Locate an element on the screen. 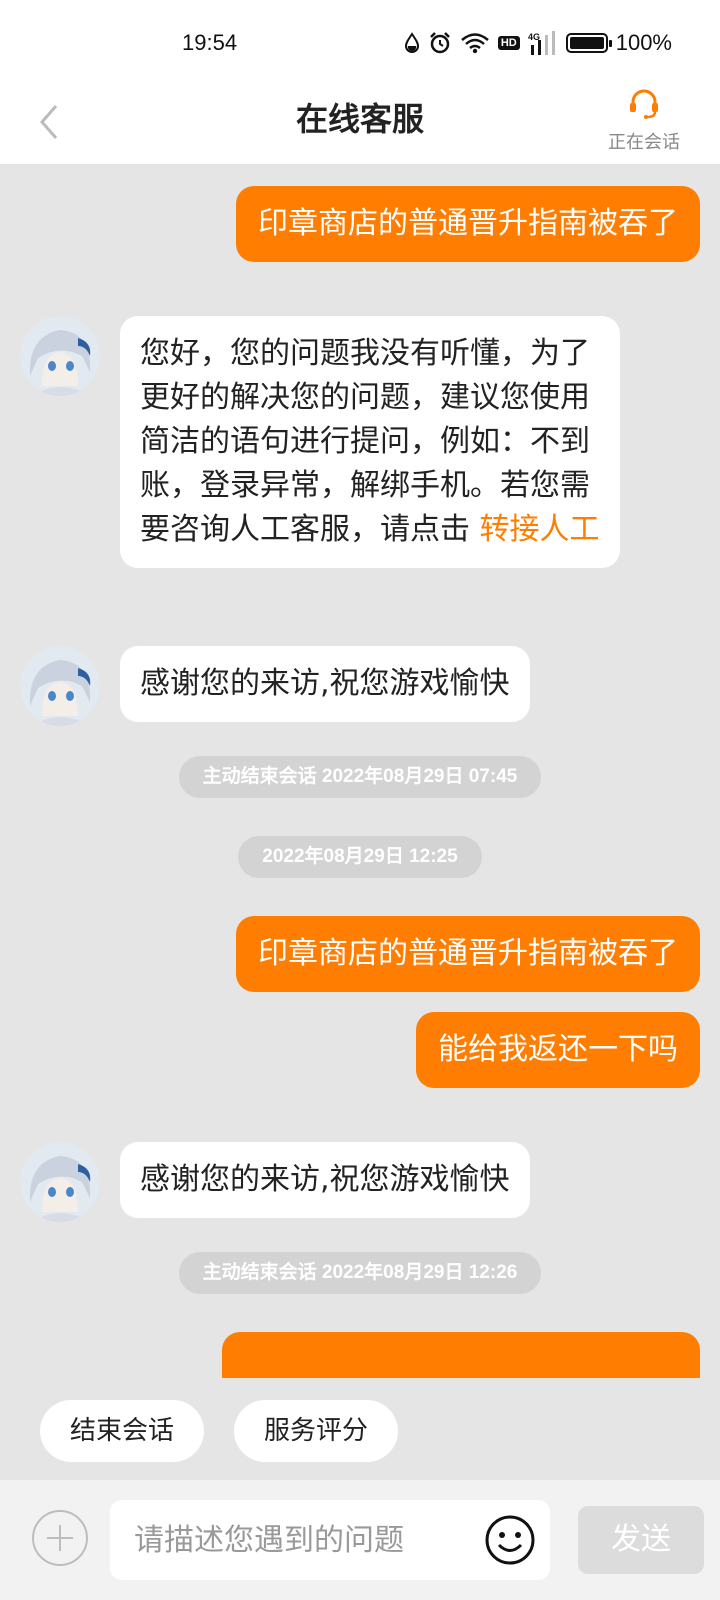  timestamp-label: 主动结束会话 2022年08月29日 07:45 is located at coordinates (360, 777).